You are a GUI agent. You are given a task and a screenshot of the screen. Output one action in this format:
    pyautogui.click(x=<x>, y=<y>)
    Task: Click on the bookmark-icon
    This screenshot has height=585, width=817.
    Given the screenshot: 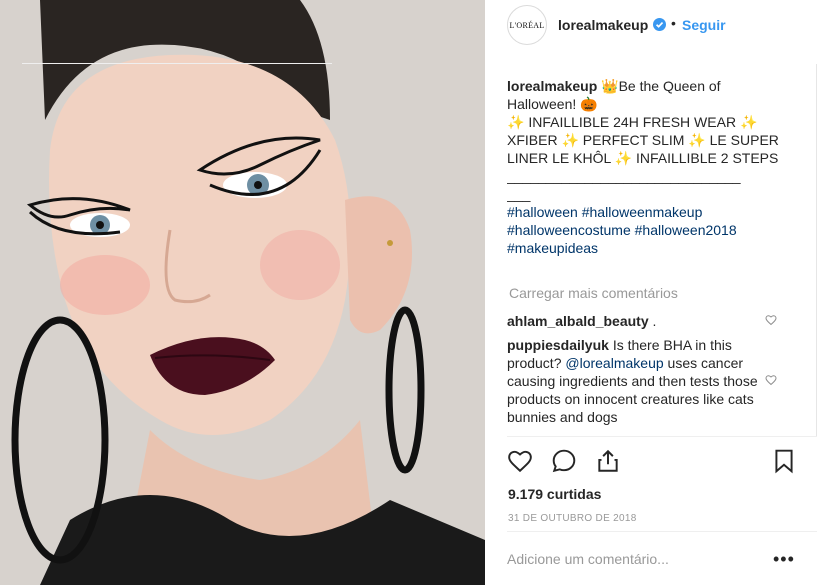 What is the action you would take?
    pyautogui.click(x=784, y=461)
    